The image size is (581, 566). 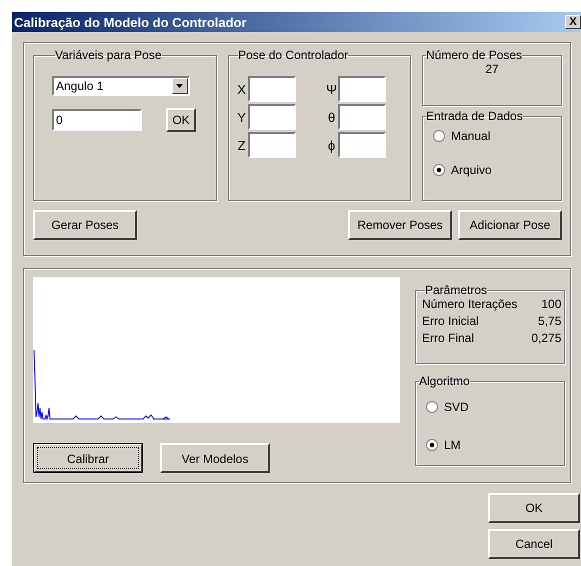 I want to click on field-label: Ψ, so click(x=331, y=89).